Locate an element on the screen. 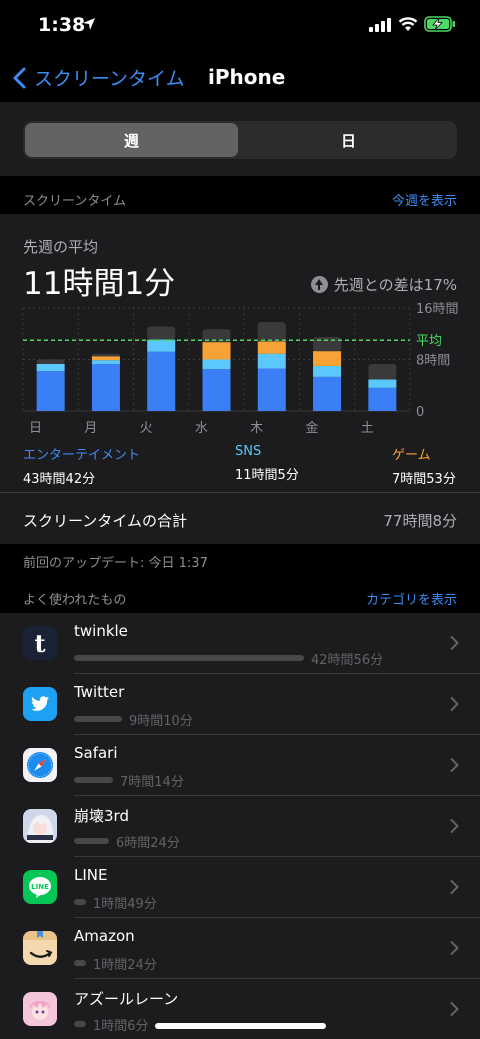 The width and height of the screenshot is (480, 1039). app-name: アズールレーン is located at coordinates (126, 999).